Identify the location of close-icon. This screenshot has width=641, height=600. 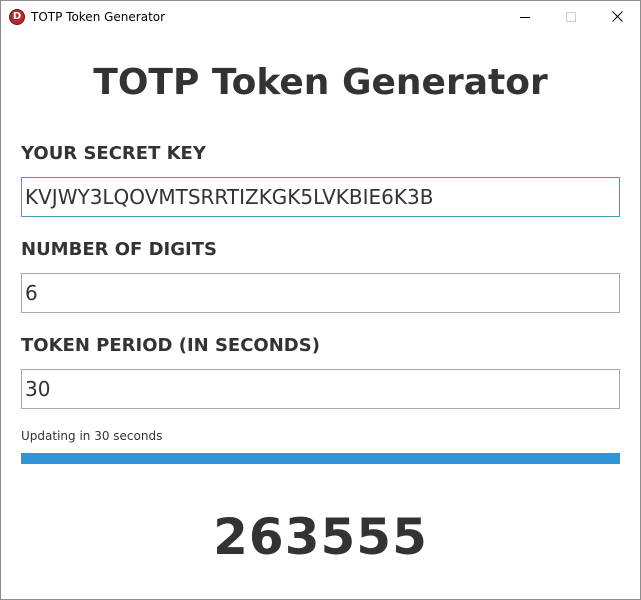
(617, 16).